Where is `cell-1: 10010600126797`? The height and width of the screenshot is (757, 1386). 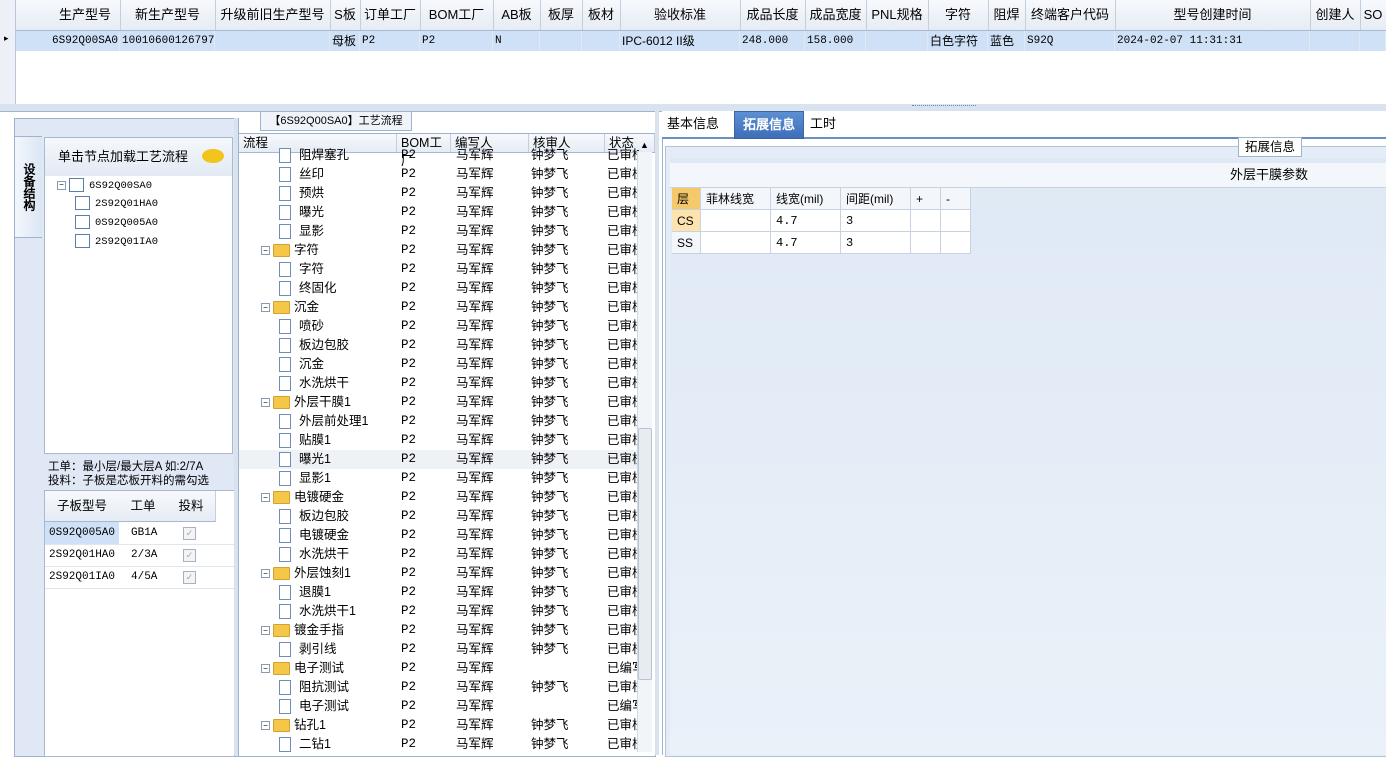
cell-1: 10010600126797 is located at coordinates (167, 41).